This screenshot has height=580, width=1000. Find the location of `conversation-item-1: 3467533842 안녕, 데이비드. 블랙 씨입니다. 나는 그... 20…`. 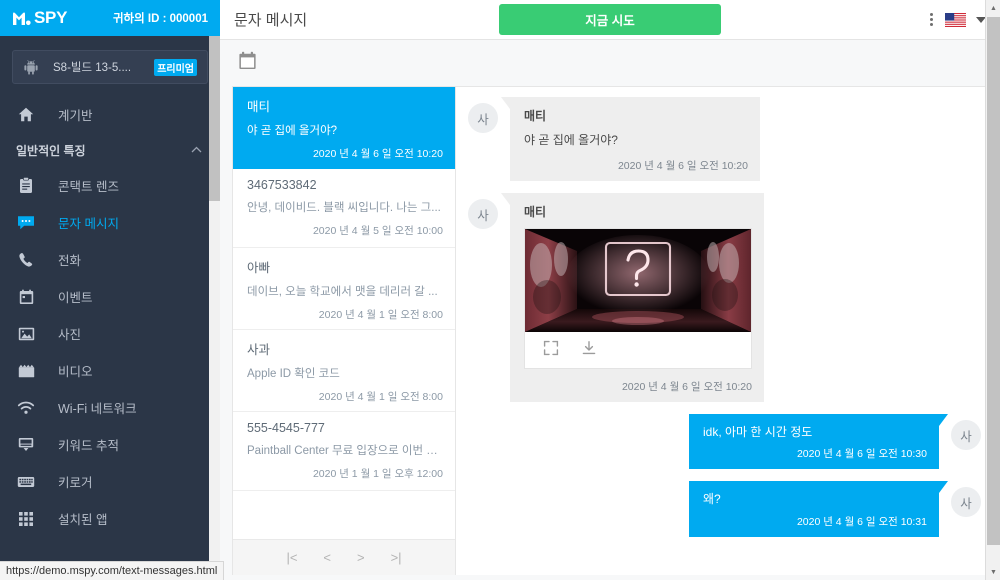

conversation-item-1: 3467533842 안녕, 데이비드. 블랙 씨입니다. 나는 그... 20… is located at coordinates (344, 208).